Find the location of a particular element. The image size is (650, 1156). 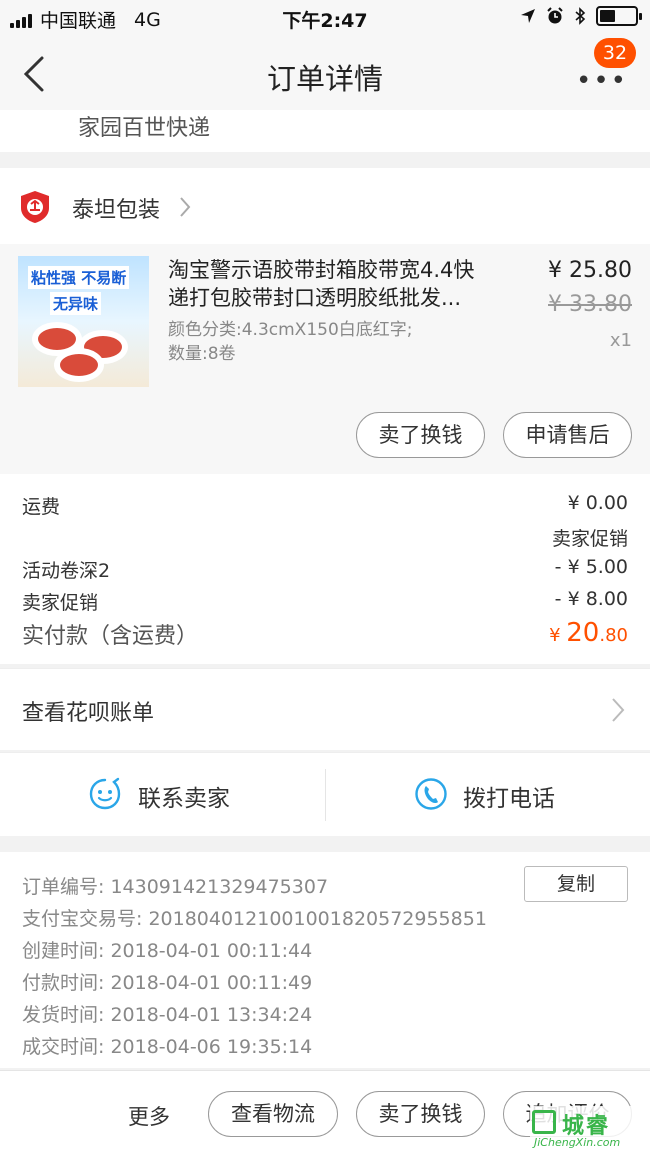

total-value: ¥ 20.80 is located at coordinates (588, 633).